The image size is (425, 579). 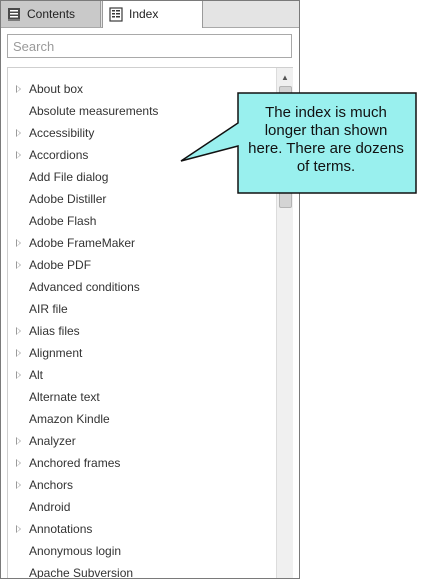 What do you see at coordinates (326, 148) in the screenshot?
I see `callout-line: here. There are dozens` at bounding box center [326, 148].